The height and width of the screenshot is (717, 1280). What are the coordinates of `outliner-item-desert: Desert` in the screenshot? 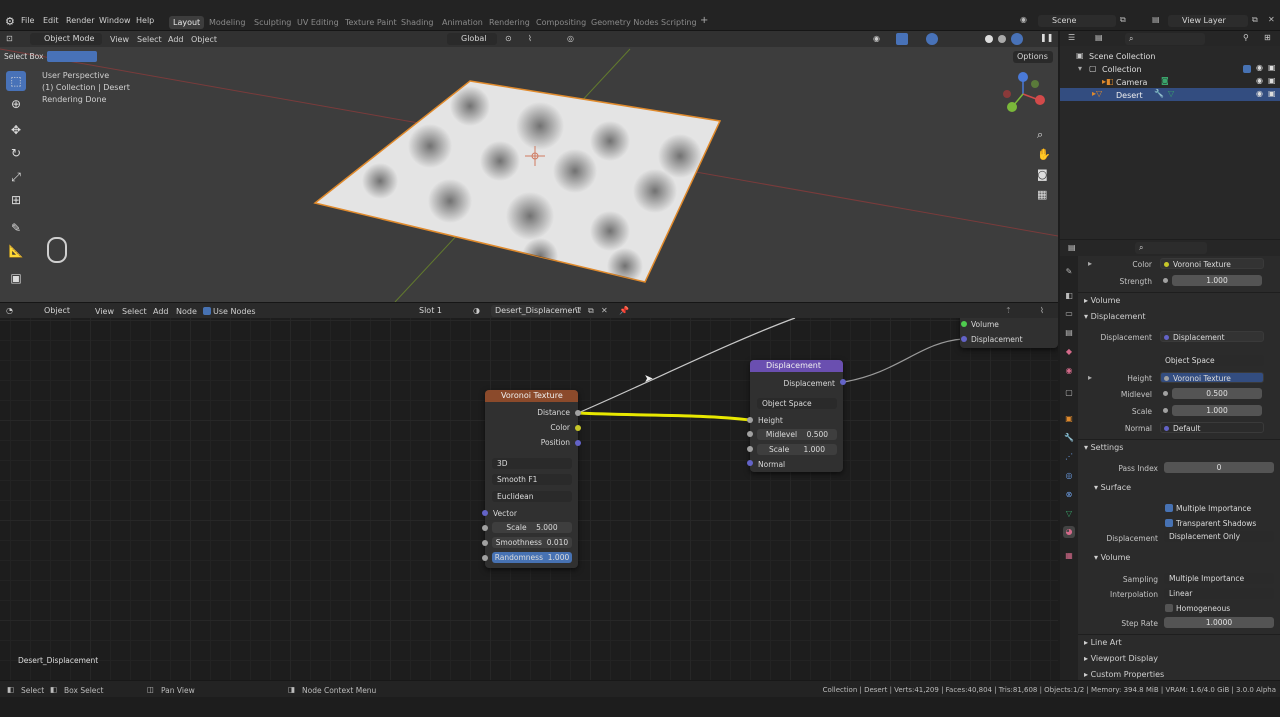 It's located at (1129, 95).